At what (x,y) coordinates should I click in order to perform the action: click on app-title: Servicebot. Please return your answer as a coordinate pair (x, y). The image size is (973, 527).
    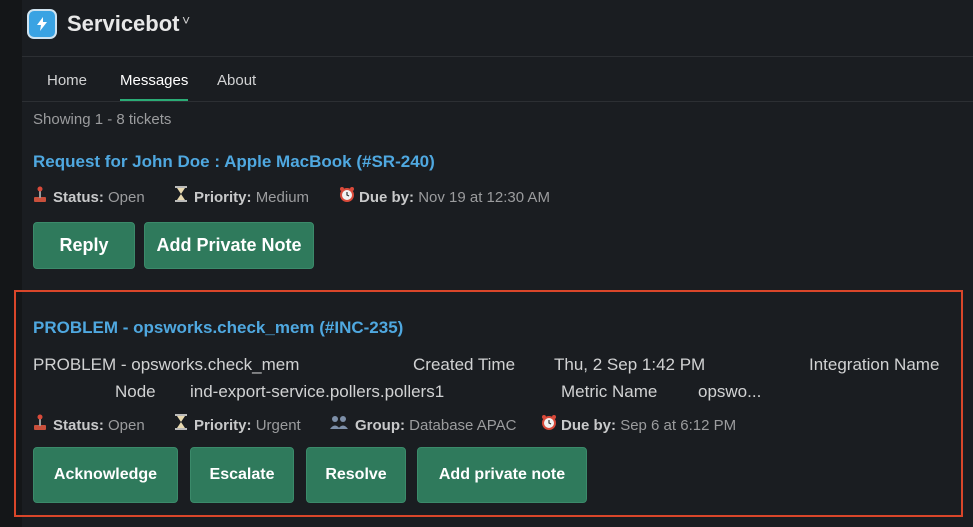
    Looking at the image, I should click on (123, 24).